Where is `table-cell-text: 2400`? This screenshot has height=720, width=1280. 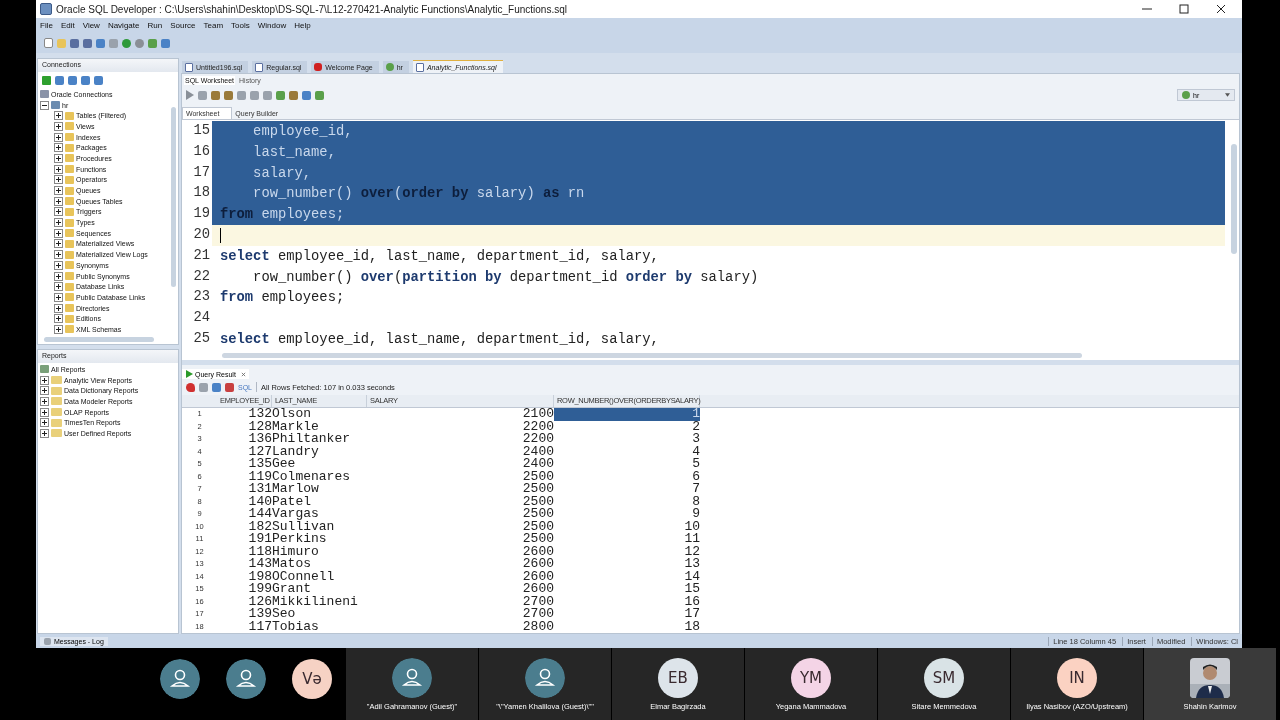
table-cell-text: 2400 is located at coordinates (537, 451).